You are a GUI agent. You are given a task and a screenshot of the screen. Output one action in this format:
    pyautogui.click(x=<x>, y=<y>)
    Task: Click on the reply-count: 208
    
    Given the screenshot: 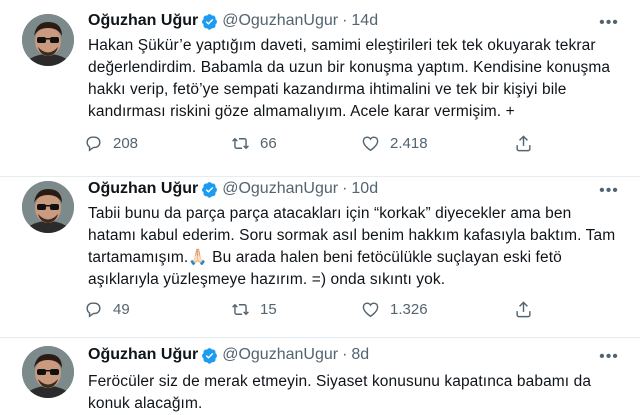 What is the action you would take?
    pyautogui.click(x=126, y=143)
    